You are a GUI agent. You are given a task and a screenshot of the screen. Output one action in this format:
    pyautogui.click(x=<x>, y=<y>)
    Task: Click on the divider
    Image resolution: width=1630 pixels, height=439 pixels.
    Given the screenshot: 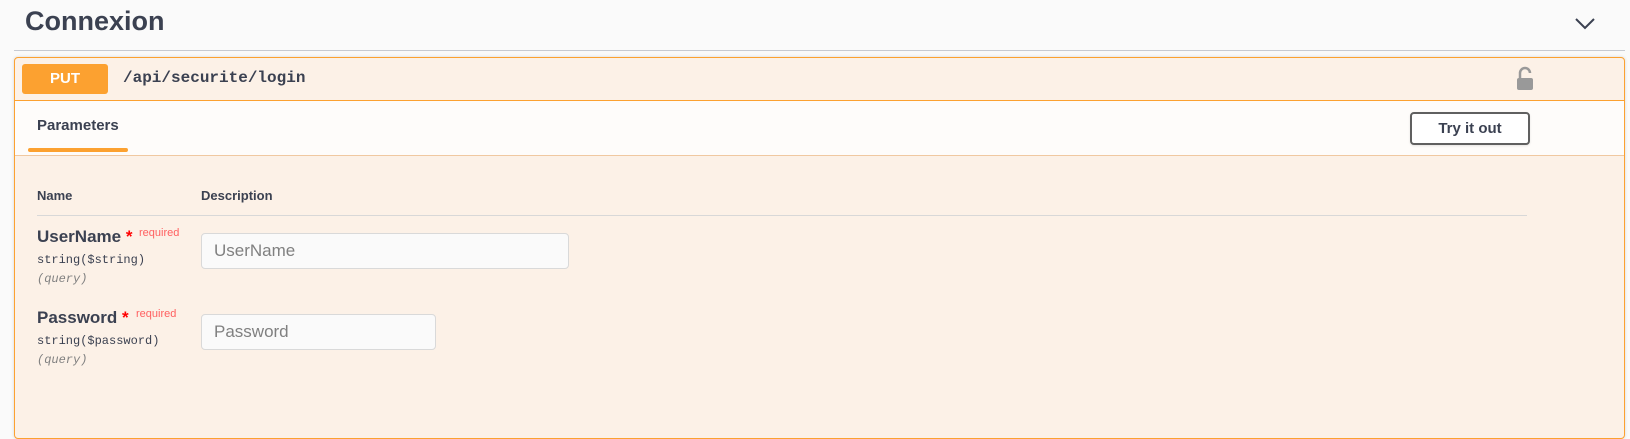 What is the action you would take?
    pyautogui.click(x=782, y=215)
    